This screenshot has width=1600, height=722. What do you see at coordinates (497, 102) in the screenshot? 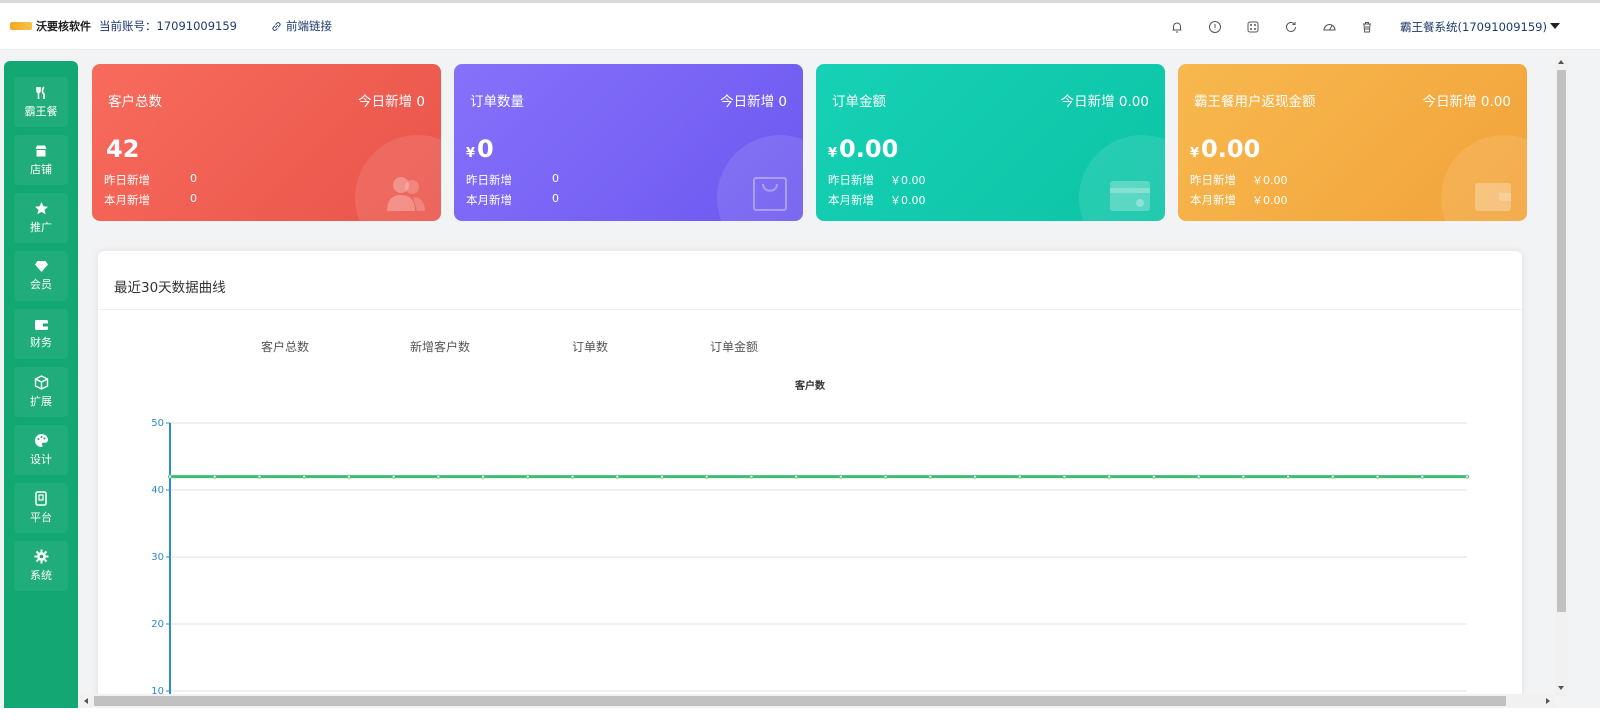
I see `card-title: 订单数量` at bounding box center [497, 102].